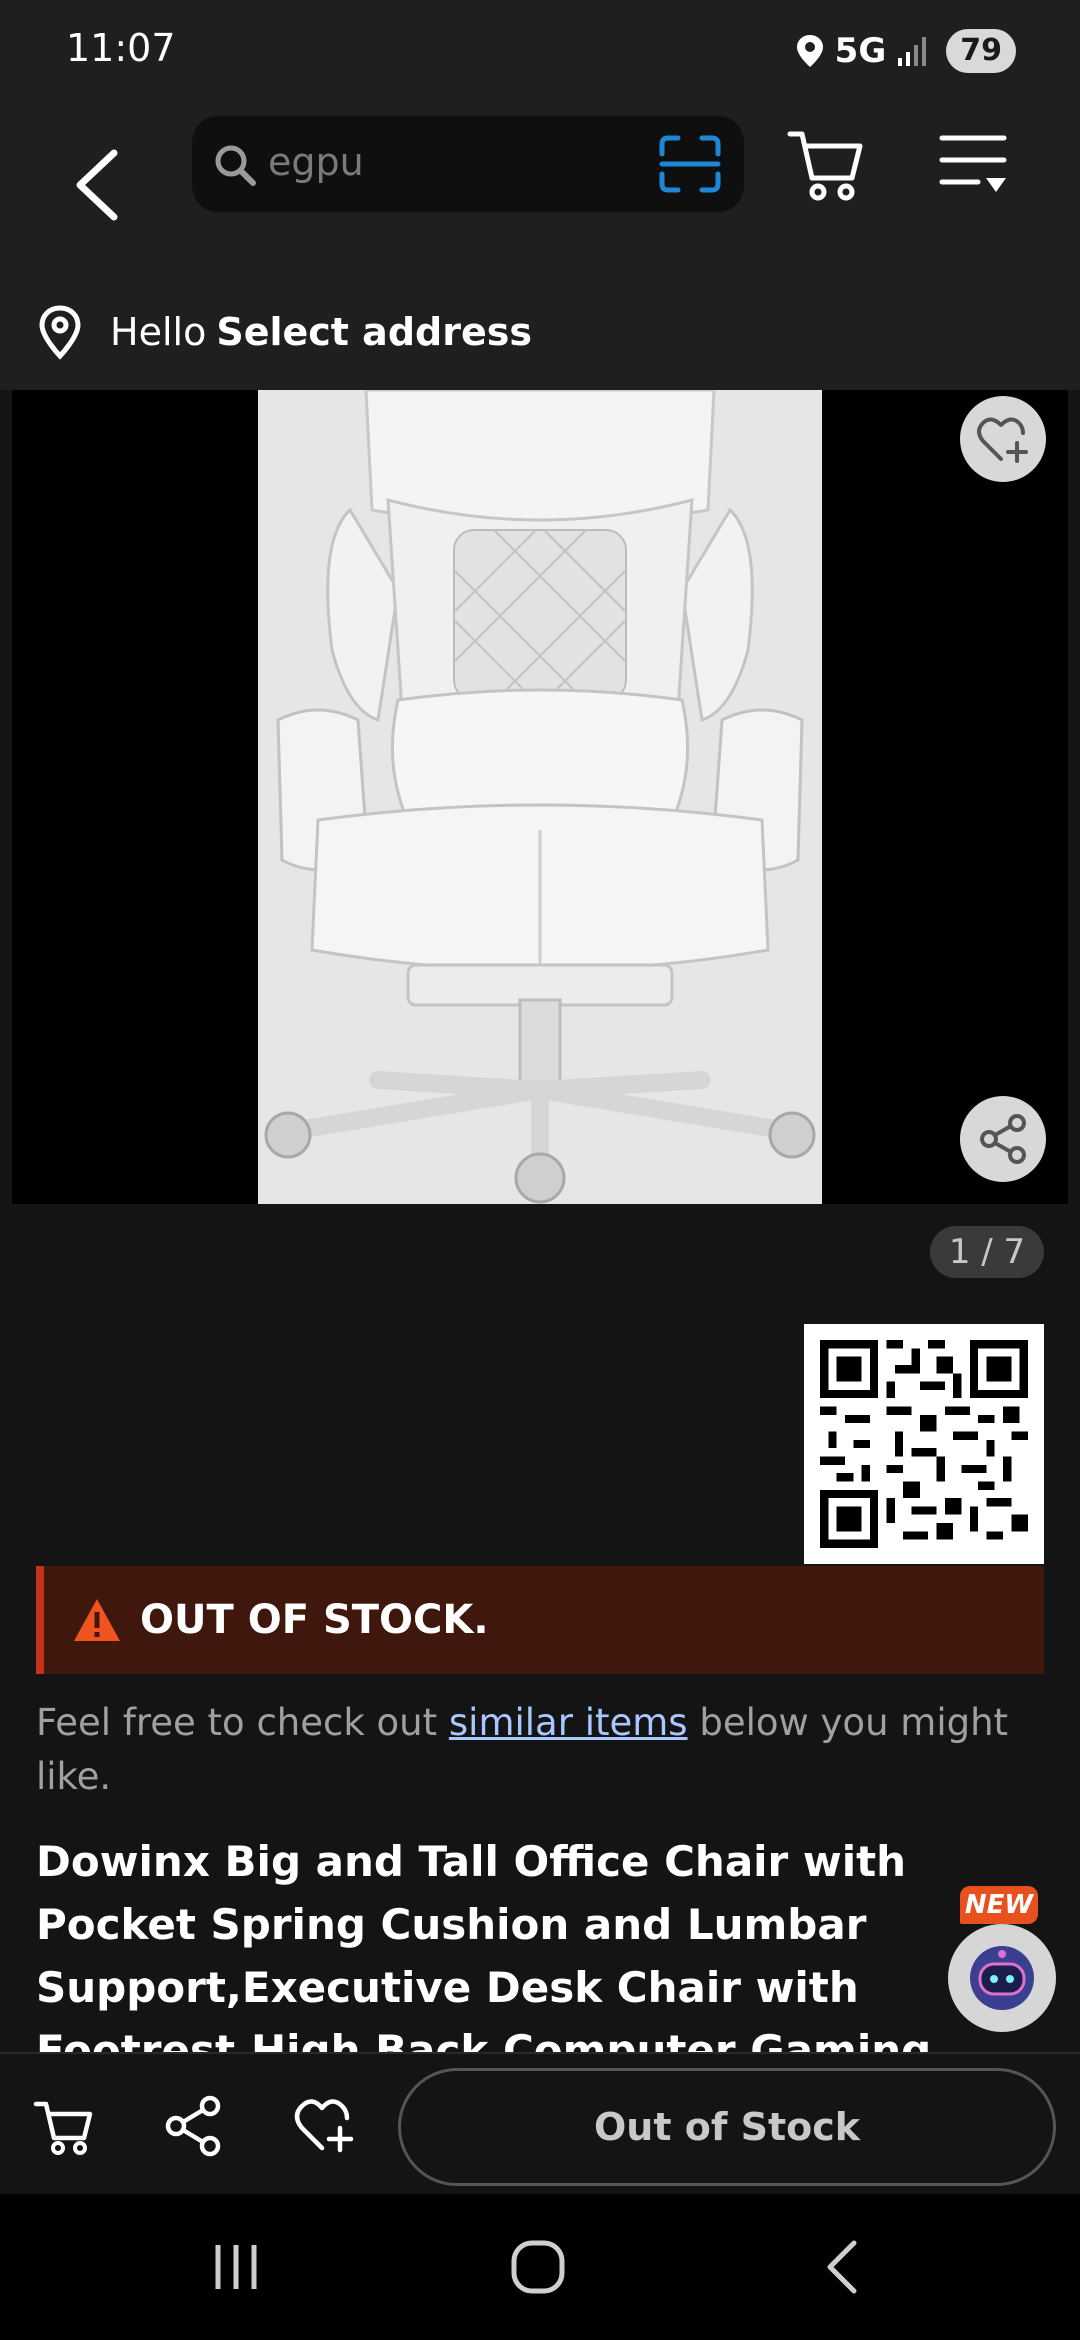 Image resolution: width=1080 pixels, height=2340 pixels. Describe the element at coordinates (568, 1722) in the screenshot. I see `similar-items-link: similar items` at that location.